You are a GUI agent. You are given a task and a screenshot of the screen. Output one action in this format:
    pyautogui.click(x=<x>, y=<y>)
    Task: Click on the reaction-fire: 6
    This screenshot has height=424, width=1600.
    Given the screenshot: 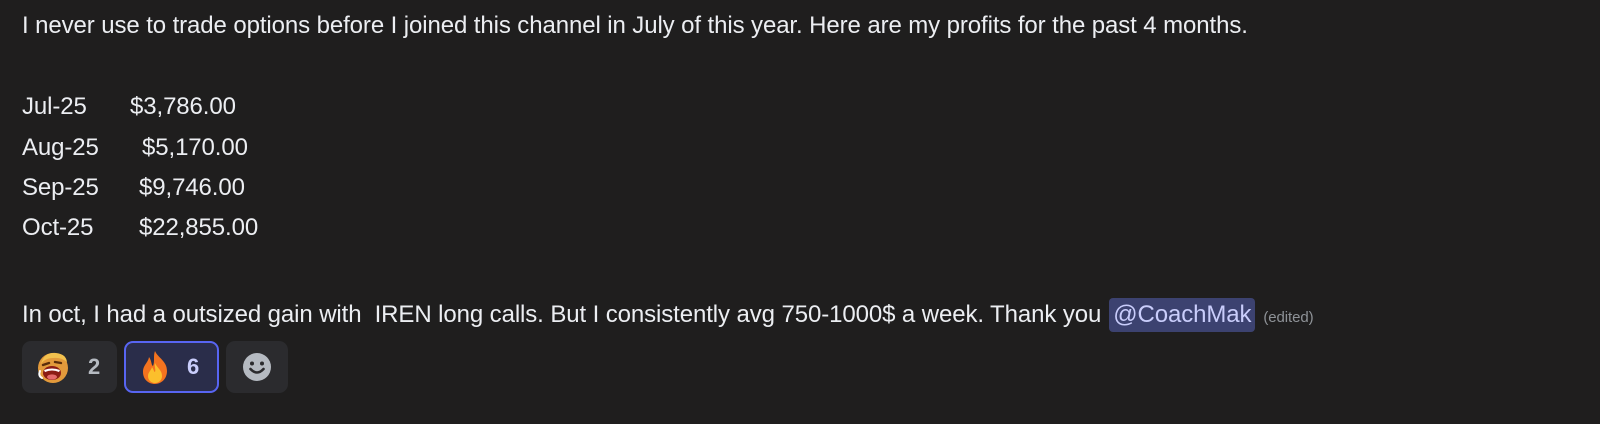 What is the action you would take?
    pyautogui.click(x=171, y=367)
    